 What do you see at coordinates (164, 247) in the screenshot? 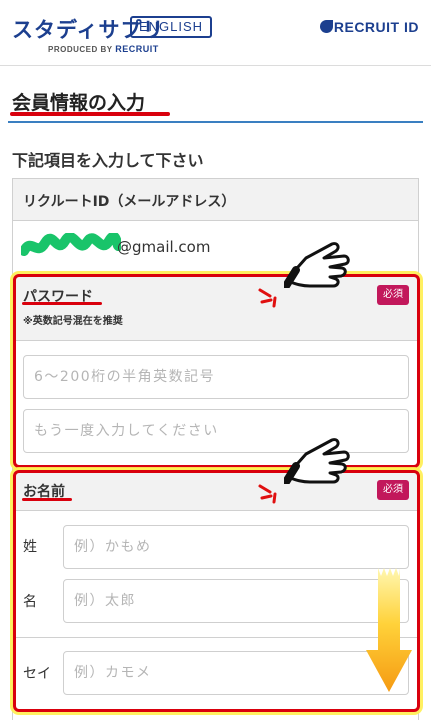
I see `email-address: @gmail.com` at bounding box center [164, 247].